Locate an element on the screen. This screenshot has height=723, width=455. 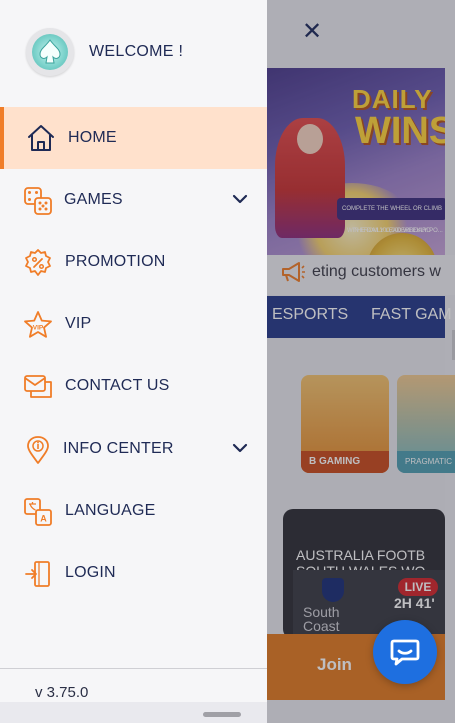
avatar is located at coordinates (50, 52).